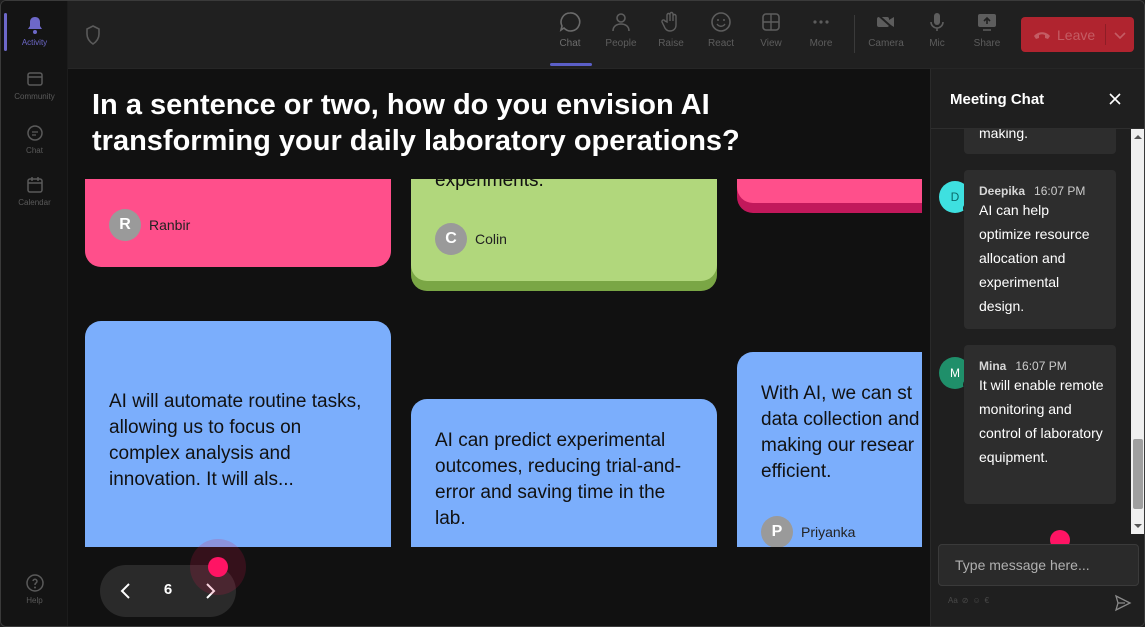 The height and width of the screenshot is (627, 1145). Describe the element at coordinates (1002, 191) in the screenshot. I see `sender-name: Deepika` at that location.